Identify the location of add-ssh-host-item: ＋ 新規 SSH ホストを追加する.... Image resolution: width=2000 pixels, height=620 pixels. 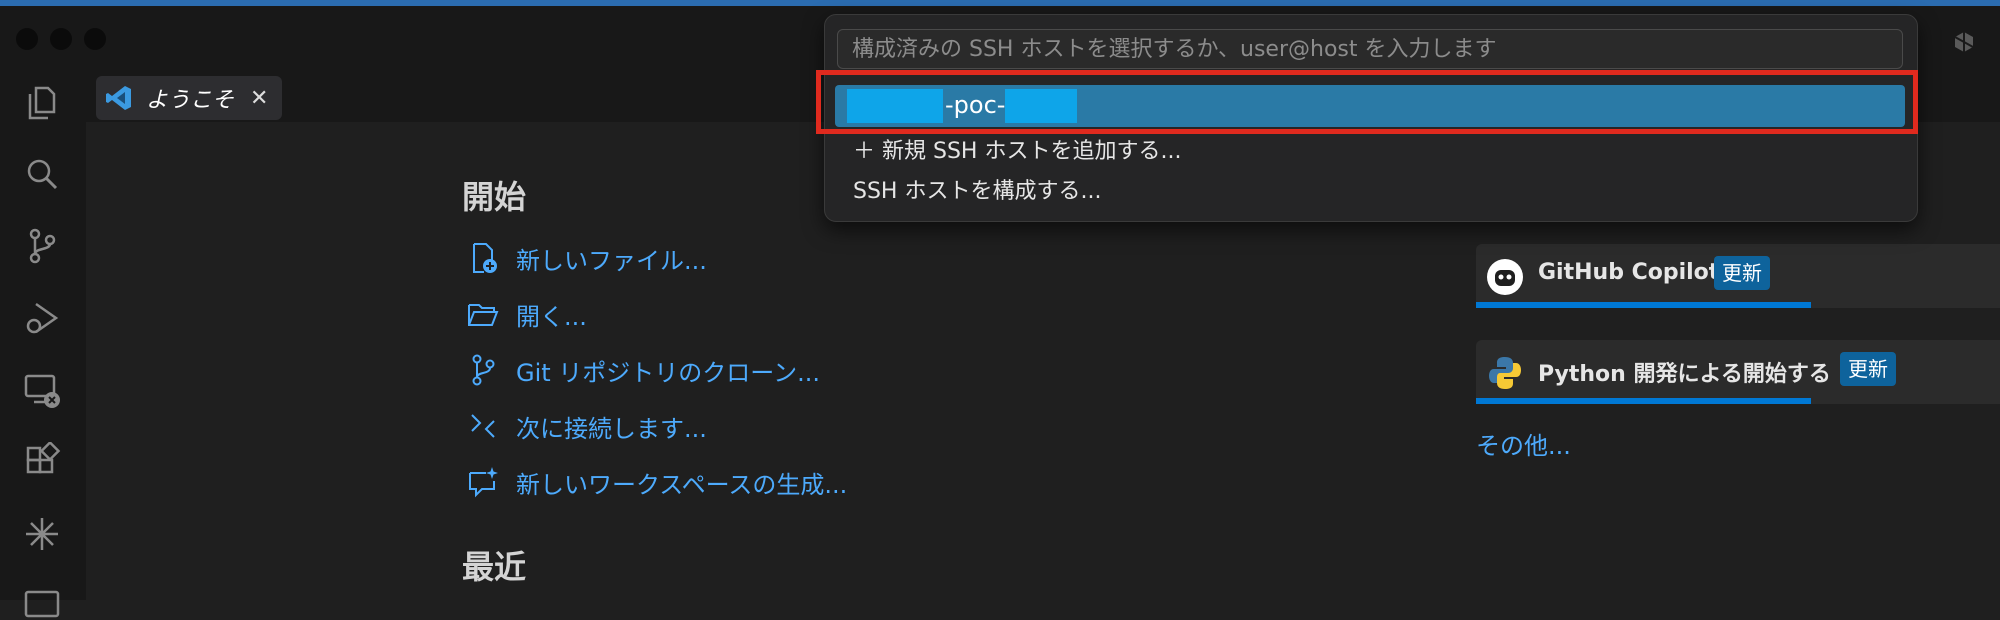
(1017, 149).